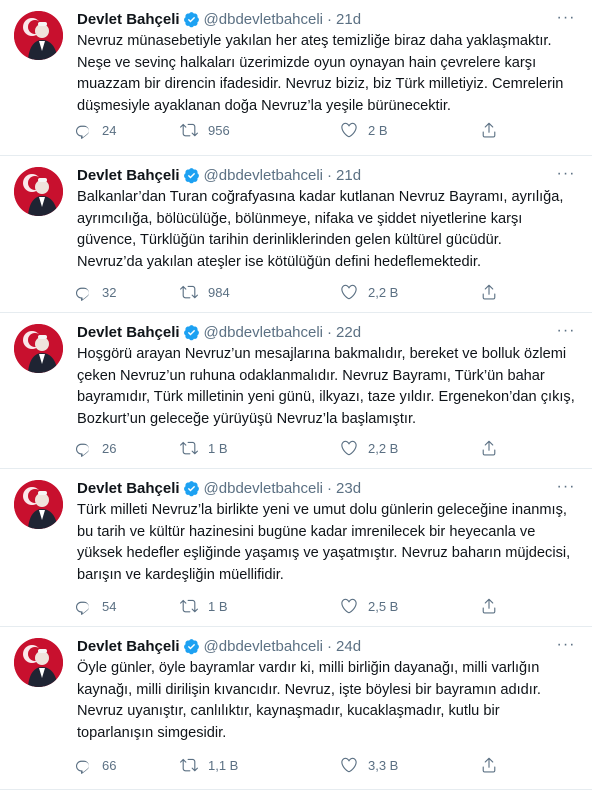 The height and width of the screenshot is (790, 592). Describe the element at coordinates (383, 765) in the screenshot. I see `like-count: 3,3 B` at that location.